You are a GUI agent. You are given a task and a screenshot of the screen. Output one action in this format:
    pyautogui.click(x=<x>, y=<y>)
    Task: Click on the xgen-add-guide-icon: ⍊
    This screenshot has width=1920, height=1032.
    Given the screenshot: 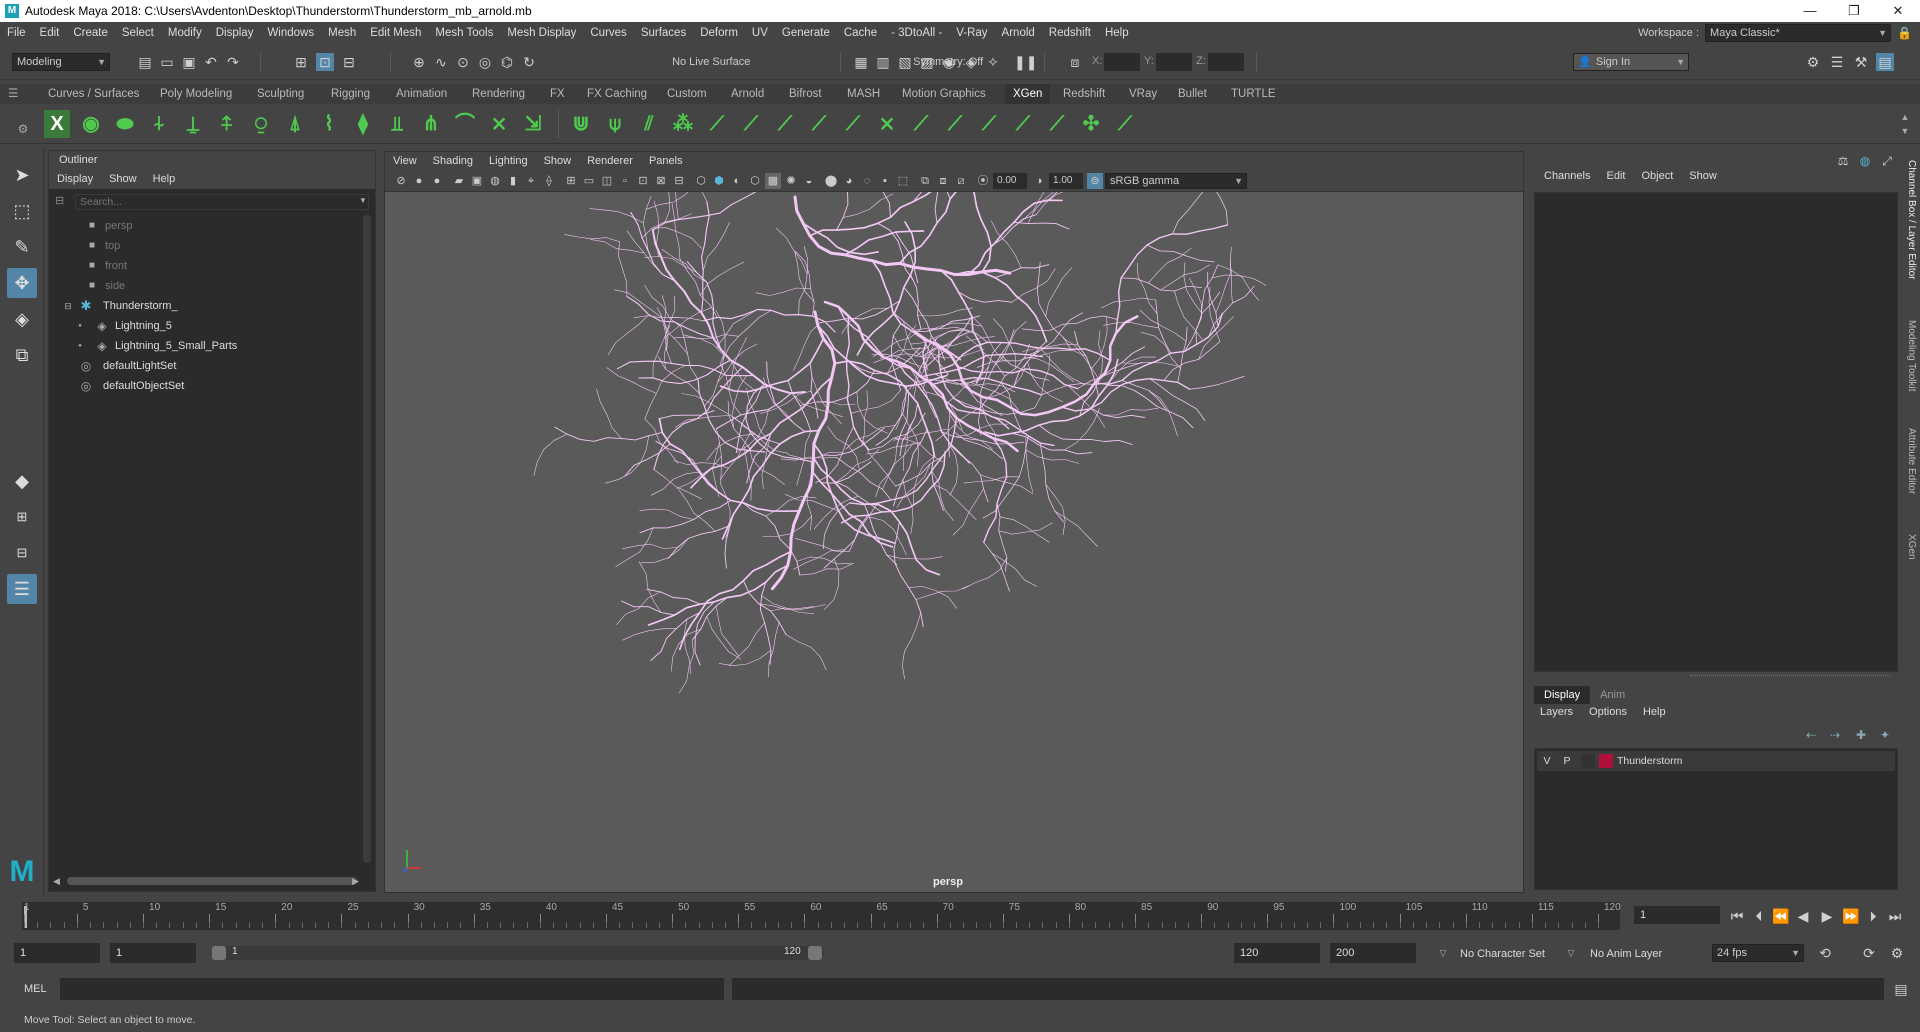 What is the action you would take?
    pyautogui.click(x=193, y=124)
    